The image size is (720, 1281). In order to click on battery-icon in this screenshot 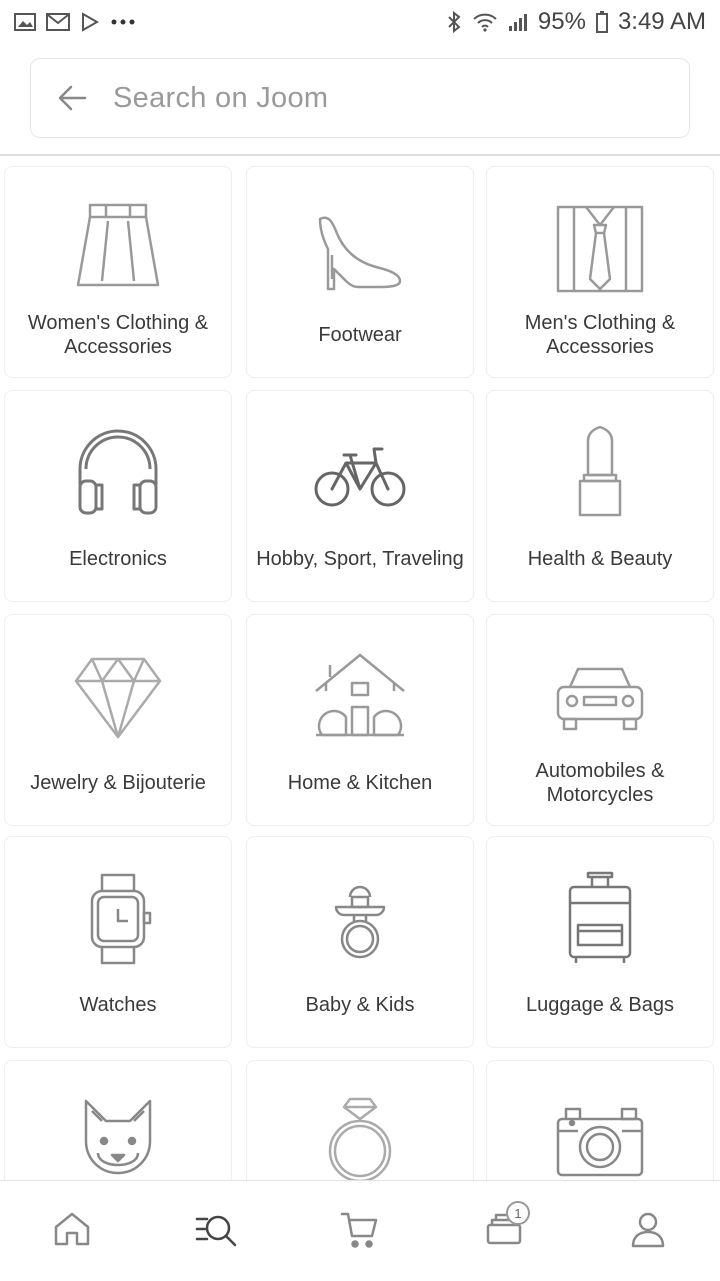, I will do `click(601, 22)`.